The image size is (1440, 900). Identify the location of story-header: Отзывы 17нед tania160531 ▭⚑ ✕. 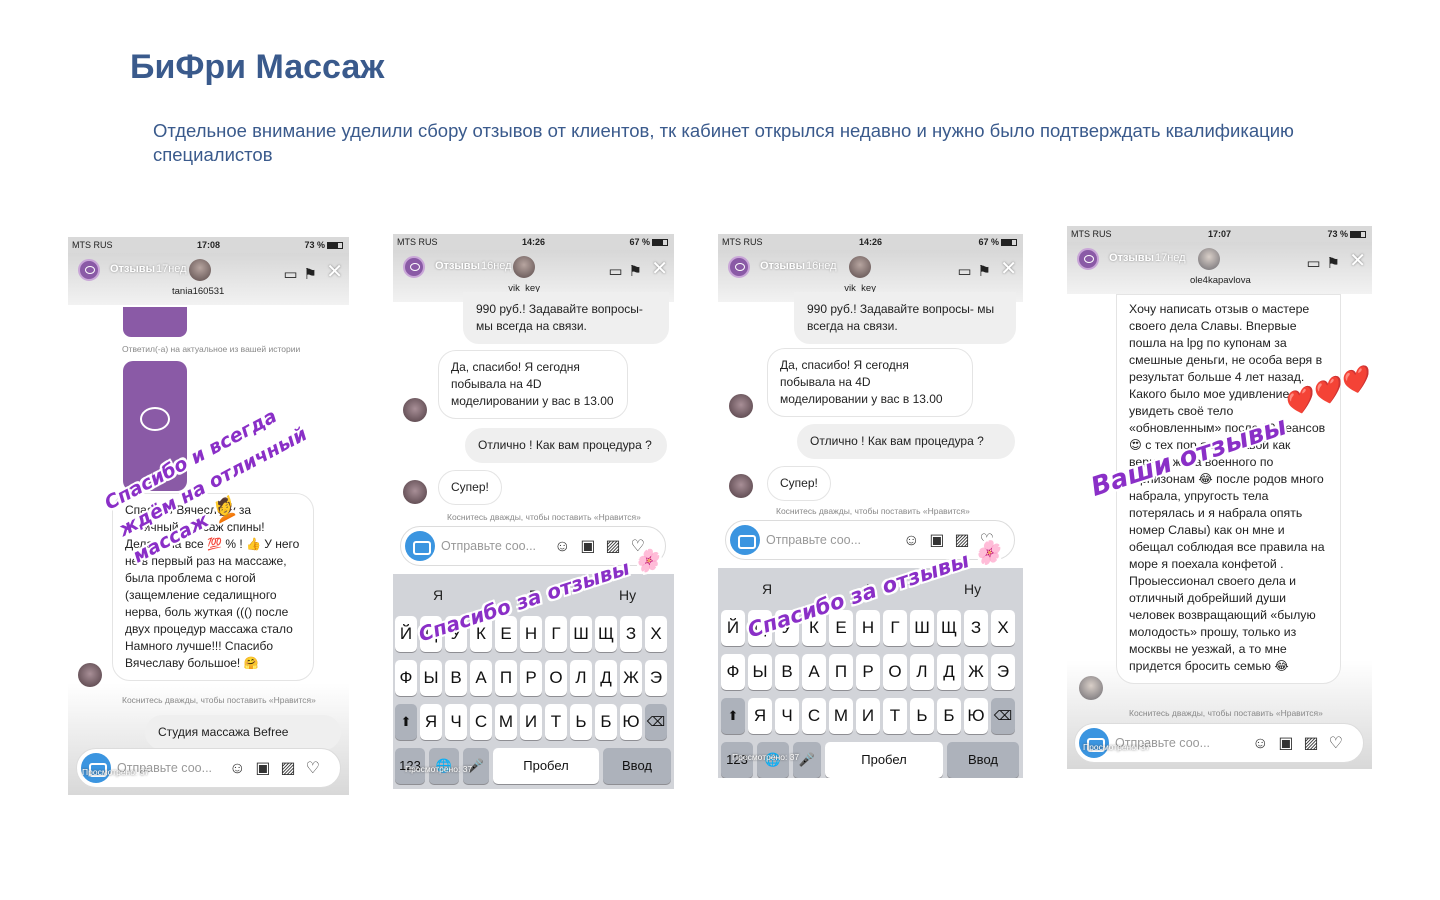
(208, 279).